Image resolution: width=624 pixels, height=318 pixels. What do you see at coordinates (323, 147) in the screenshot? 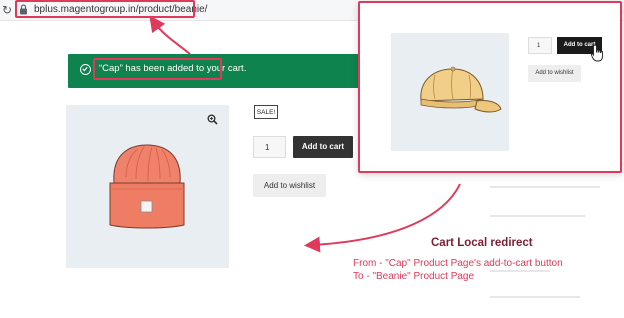
I see `add-to-cart-button: Add to cart` at bounding box center [323, 147].